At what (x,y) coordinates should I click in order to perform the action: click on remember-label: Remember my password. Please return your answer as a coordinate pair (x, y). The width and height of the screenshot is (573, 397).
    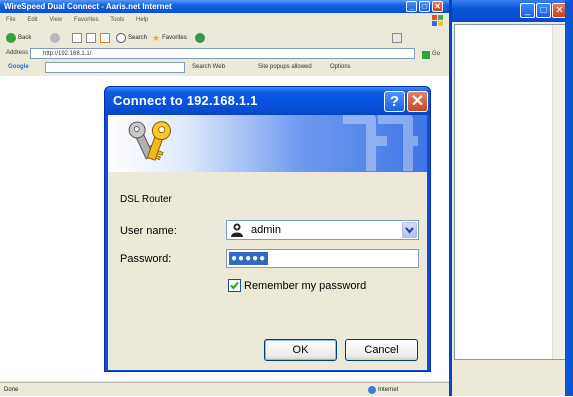
    Looking at the image, I should click on (305, 285).